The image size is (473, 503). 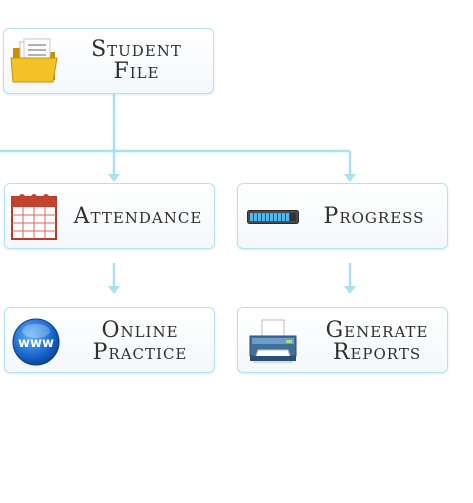 I want to click on progress-bar-icon, so click(x=273, y=217).